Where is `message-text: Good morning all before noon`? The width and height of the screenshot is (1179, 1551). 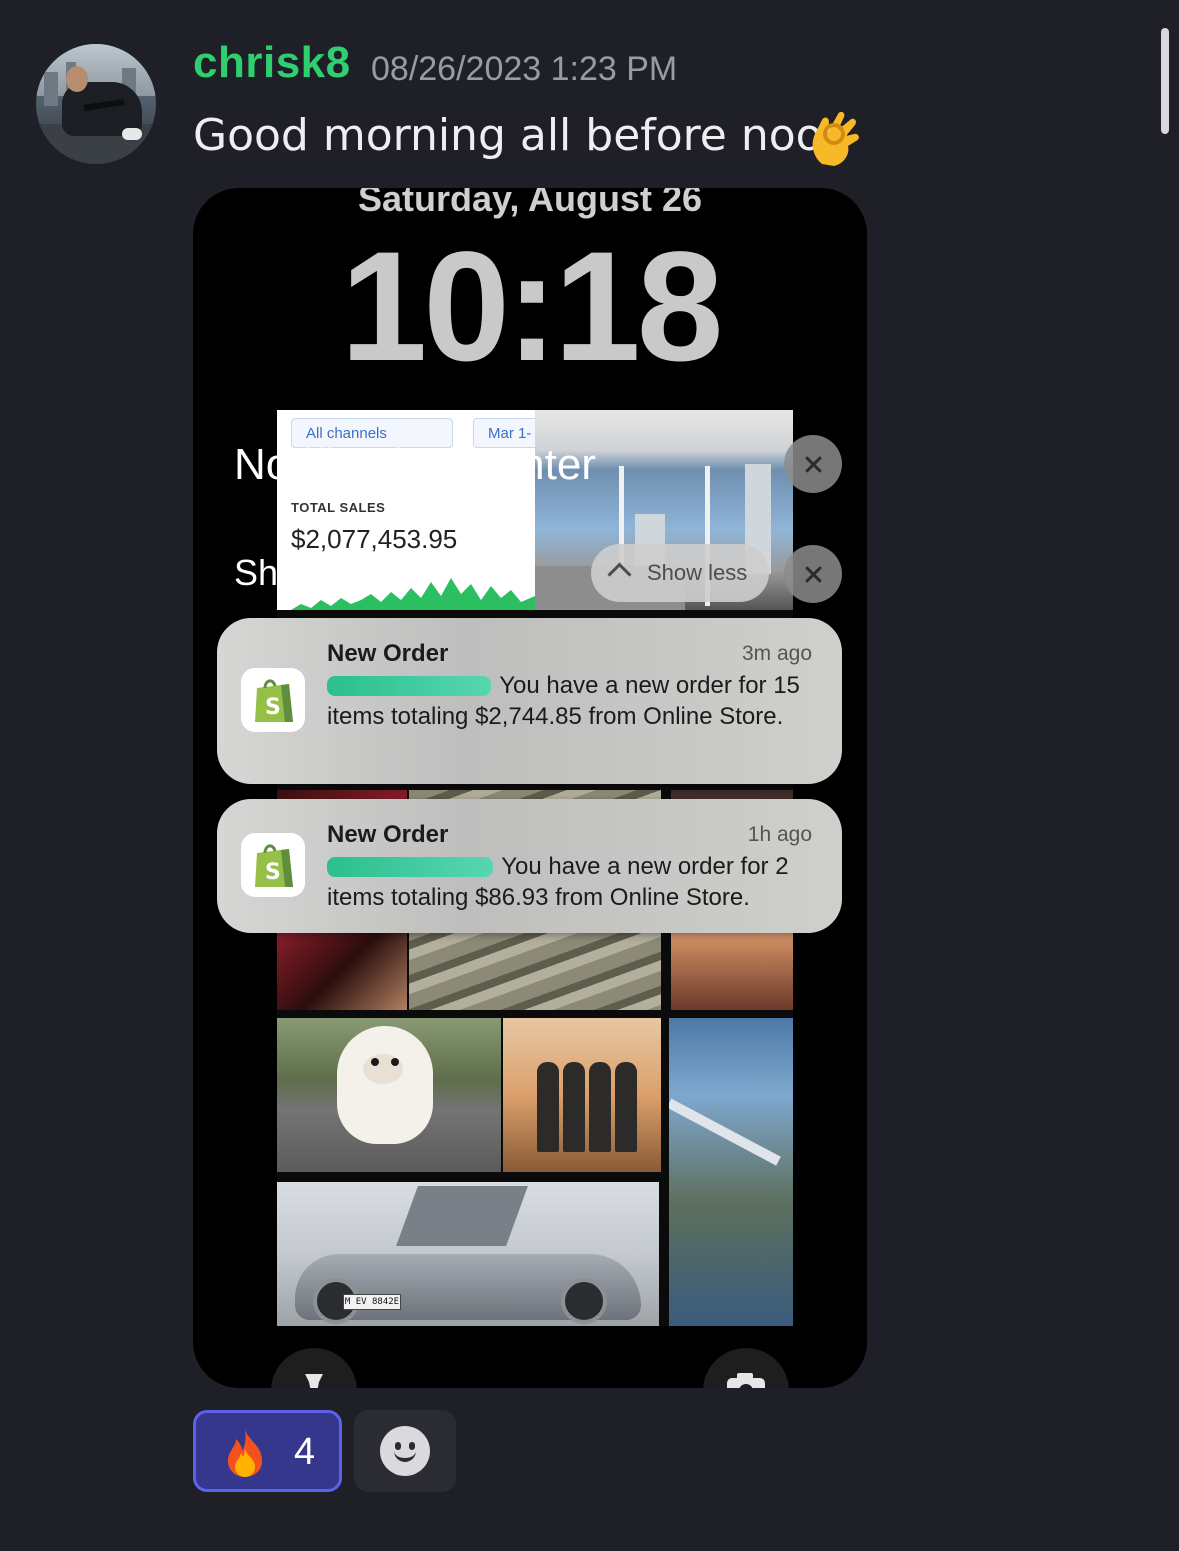 message-text: Good morning all before noon is located at coordinates (522, 135).